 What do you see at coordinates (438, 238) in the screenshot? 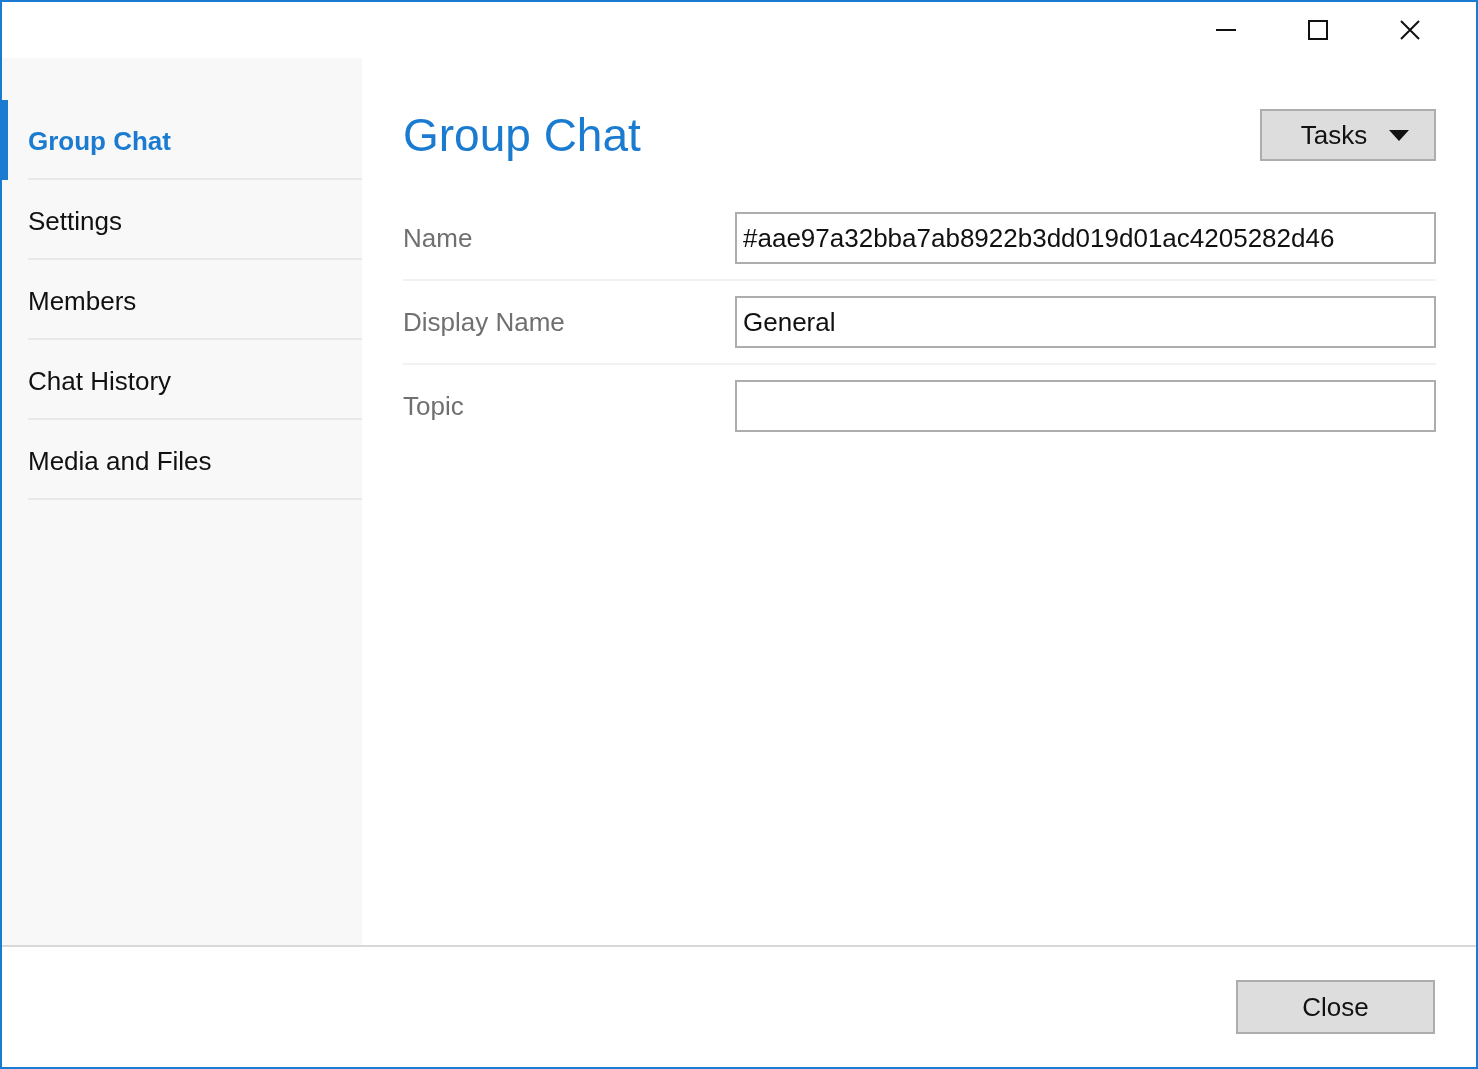
I see `field-label: Name` at bounding box center [438, 238].